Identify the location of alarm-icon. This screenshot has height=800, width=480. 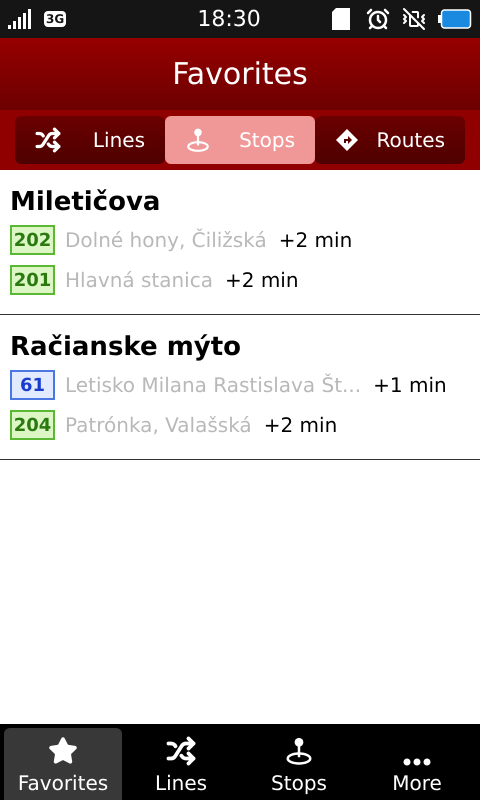
(378, 19).